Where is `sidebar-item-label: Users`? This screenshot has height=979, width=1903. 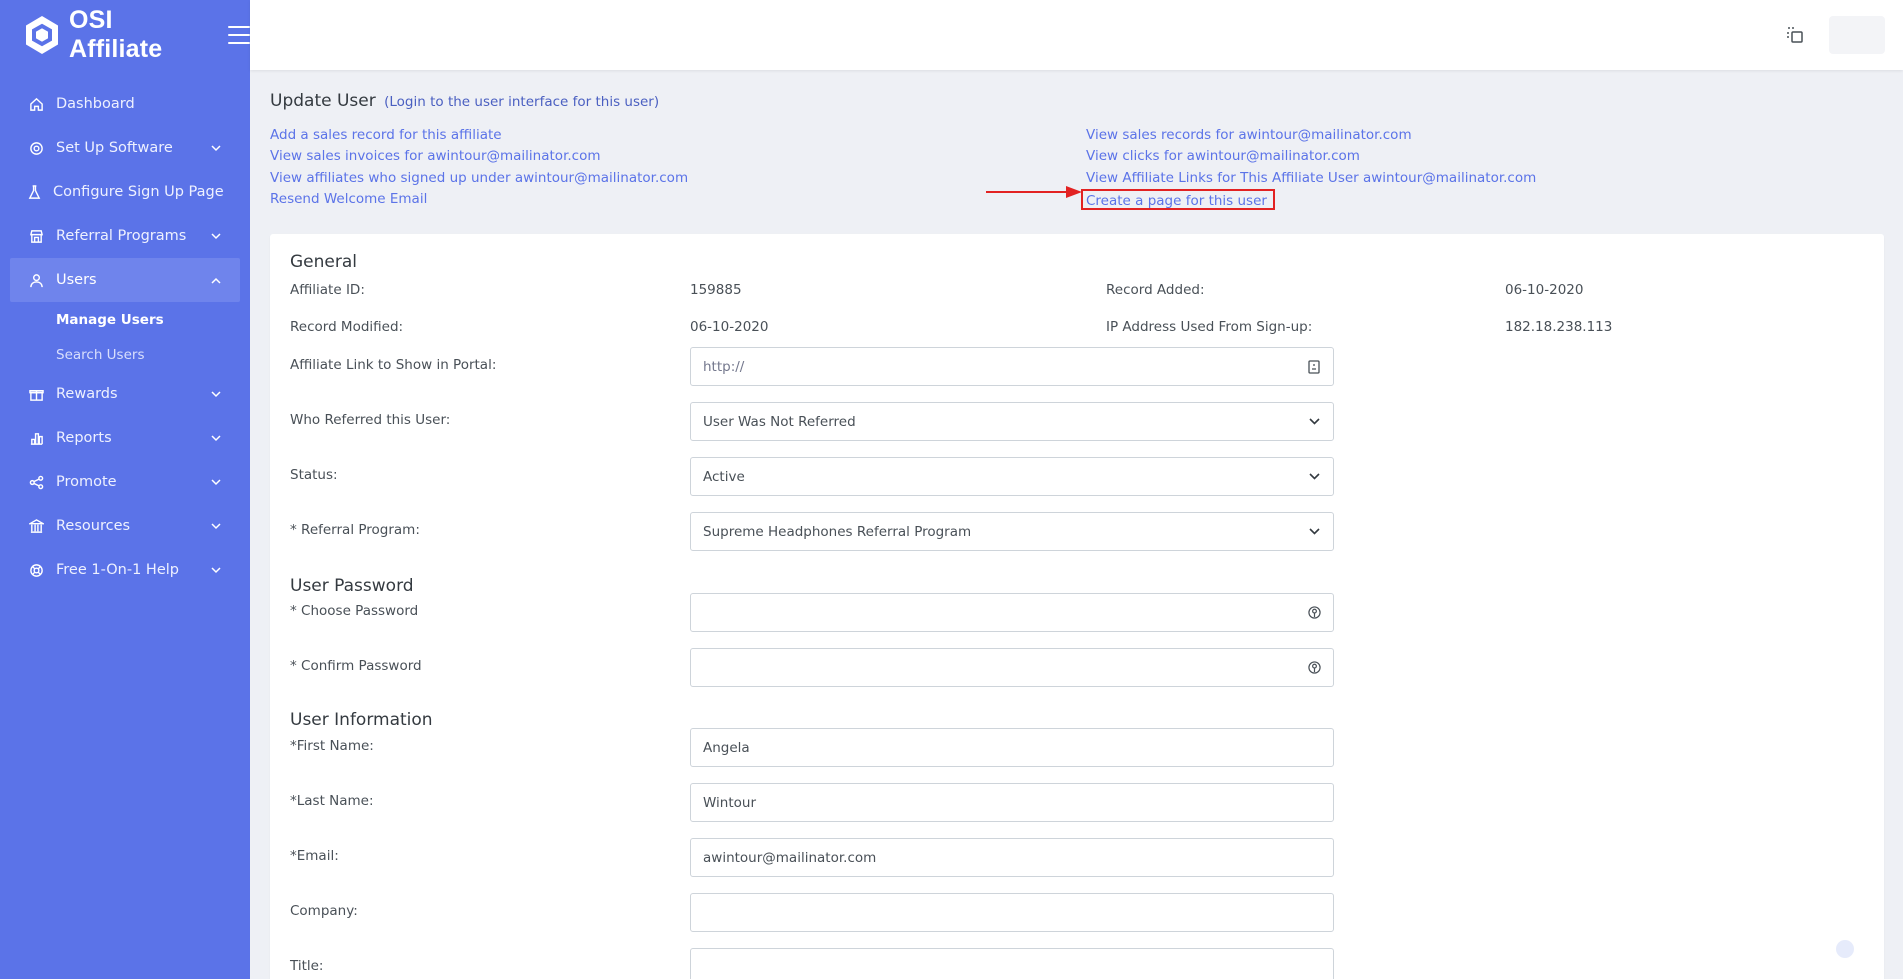
sidebar-item-label: Users is located at coordinates (76, 280).